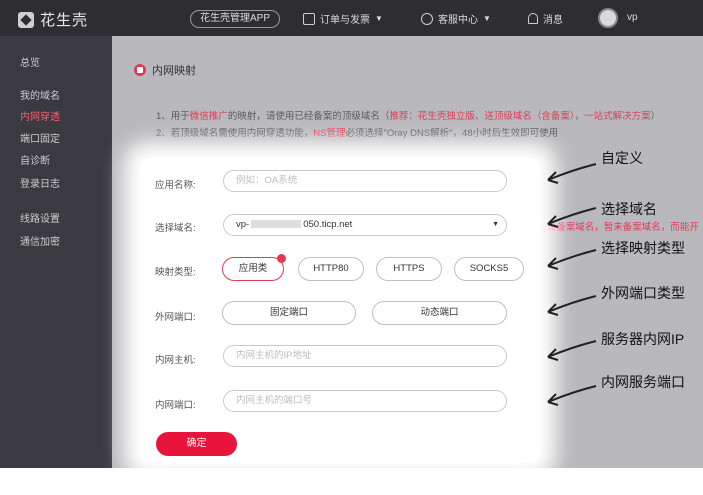  Describe the element at coordinates (351, 481) in the screenshot. I see `bottom-margin` at that location.